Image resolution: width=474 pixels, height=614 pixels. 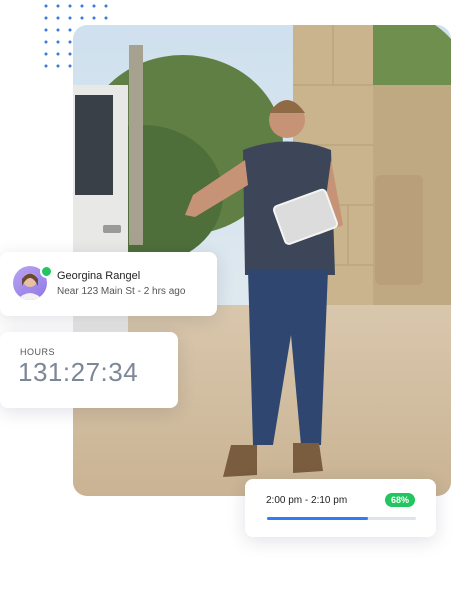 I want to click on progress-bar-fill, so click(x=318, y=518).